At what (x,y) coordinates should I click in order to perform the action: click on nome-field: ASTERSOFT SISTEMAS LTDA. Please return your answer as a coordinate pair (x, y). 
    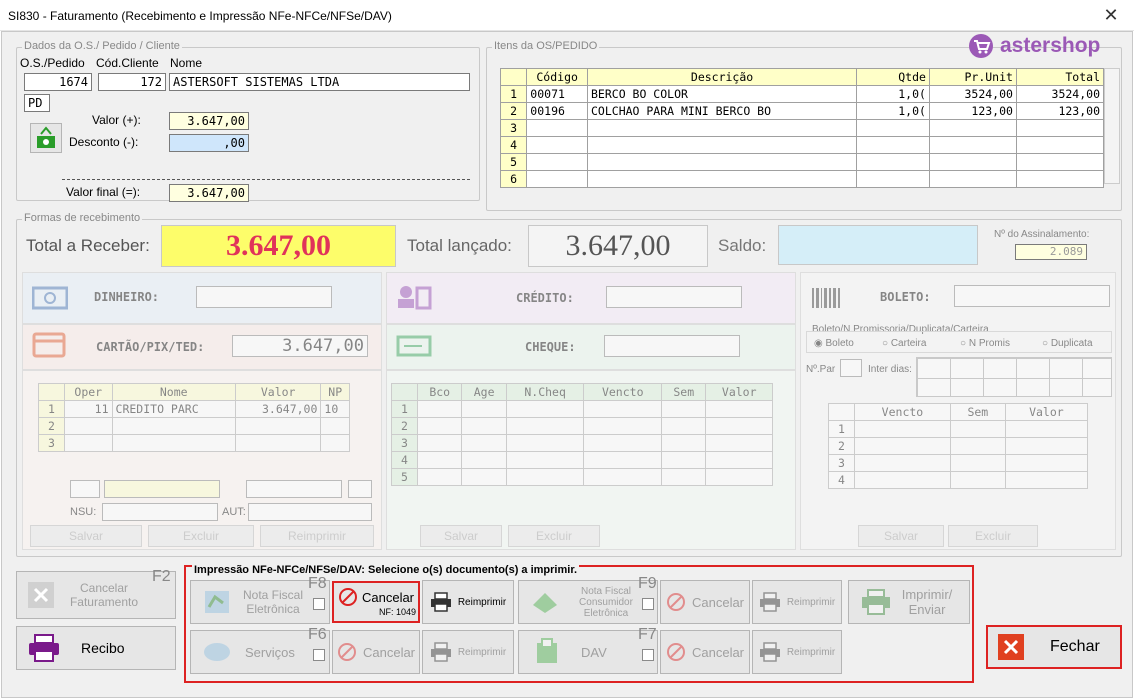
    Looking at the image, I should click on (319, 82).